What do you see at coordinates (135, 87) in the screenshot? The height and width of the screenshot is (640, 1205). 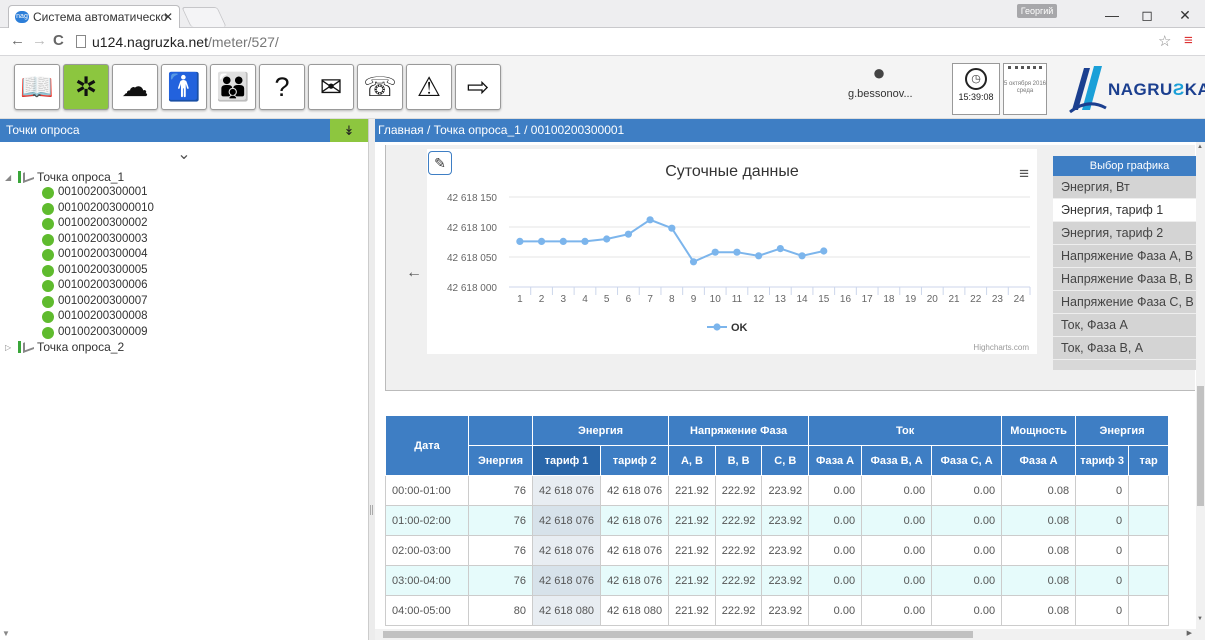 I see `cloud-user-icon: ☁` at bounding box center [135, 87].